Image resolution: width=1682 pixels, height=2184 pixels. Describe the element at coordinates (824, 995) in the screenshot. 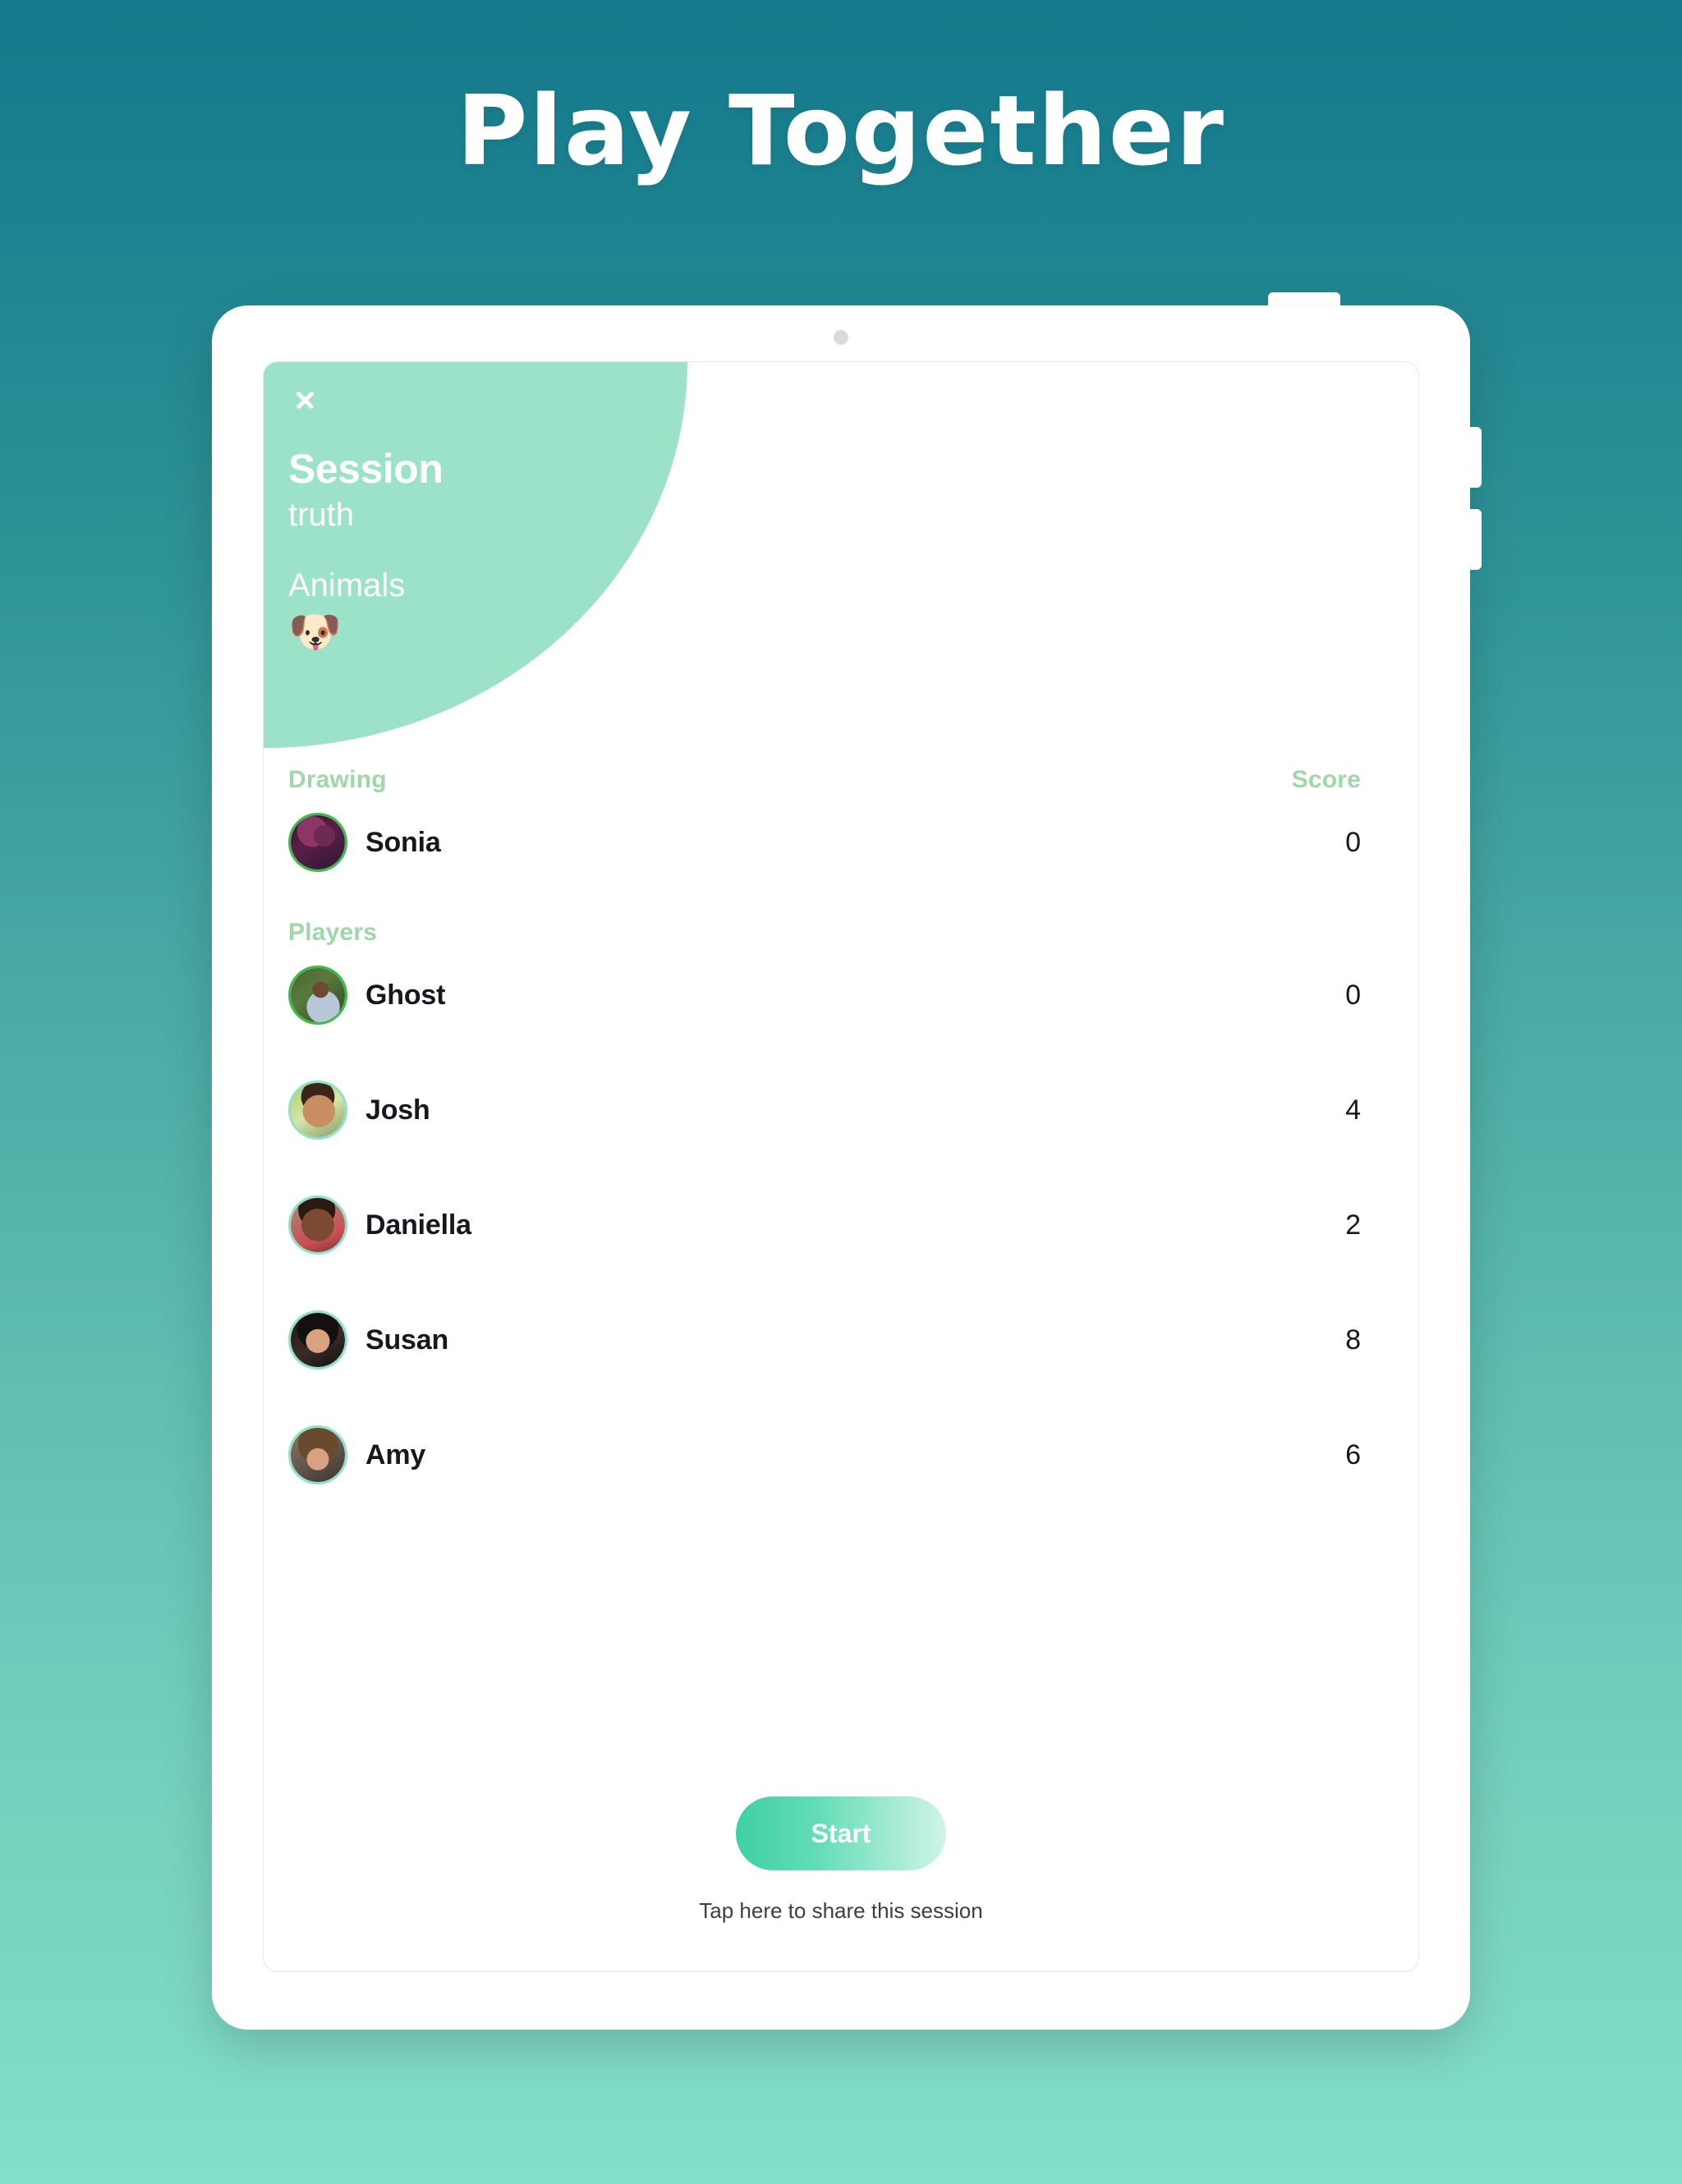

I see `table-row: Ghost 0` at that location.